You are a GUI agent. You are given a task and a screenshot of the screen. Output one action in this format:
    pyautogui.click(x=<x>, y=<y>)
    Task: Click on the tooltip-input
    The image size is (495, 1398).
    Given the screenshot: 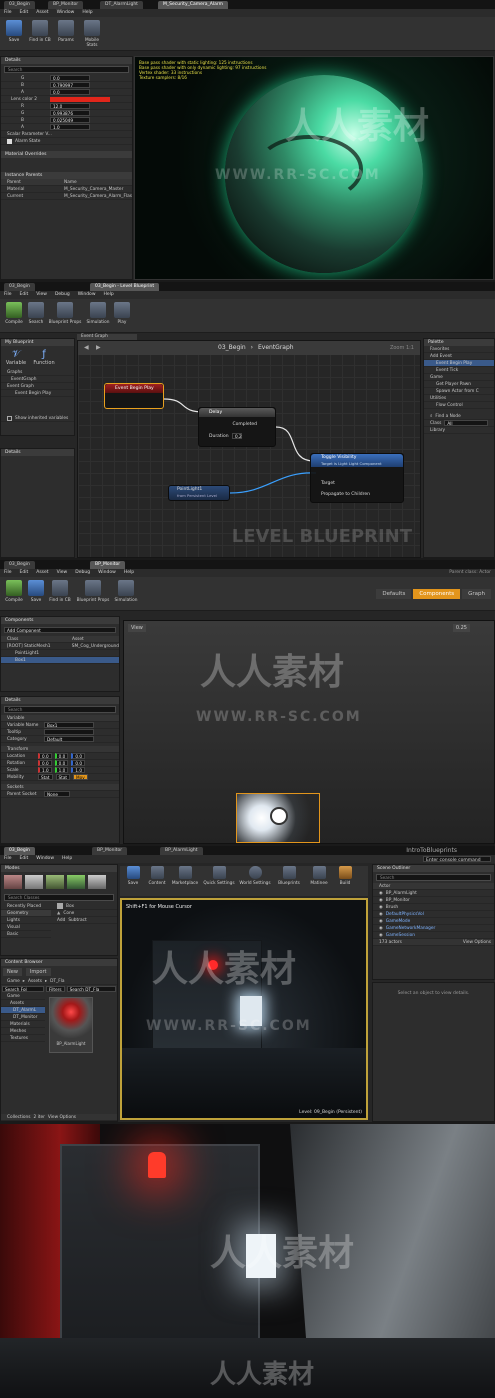 What is the action you would take?
    pyautogui.click(x=69, y=732)
    